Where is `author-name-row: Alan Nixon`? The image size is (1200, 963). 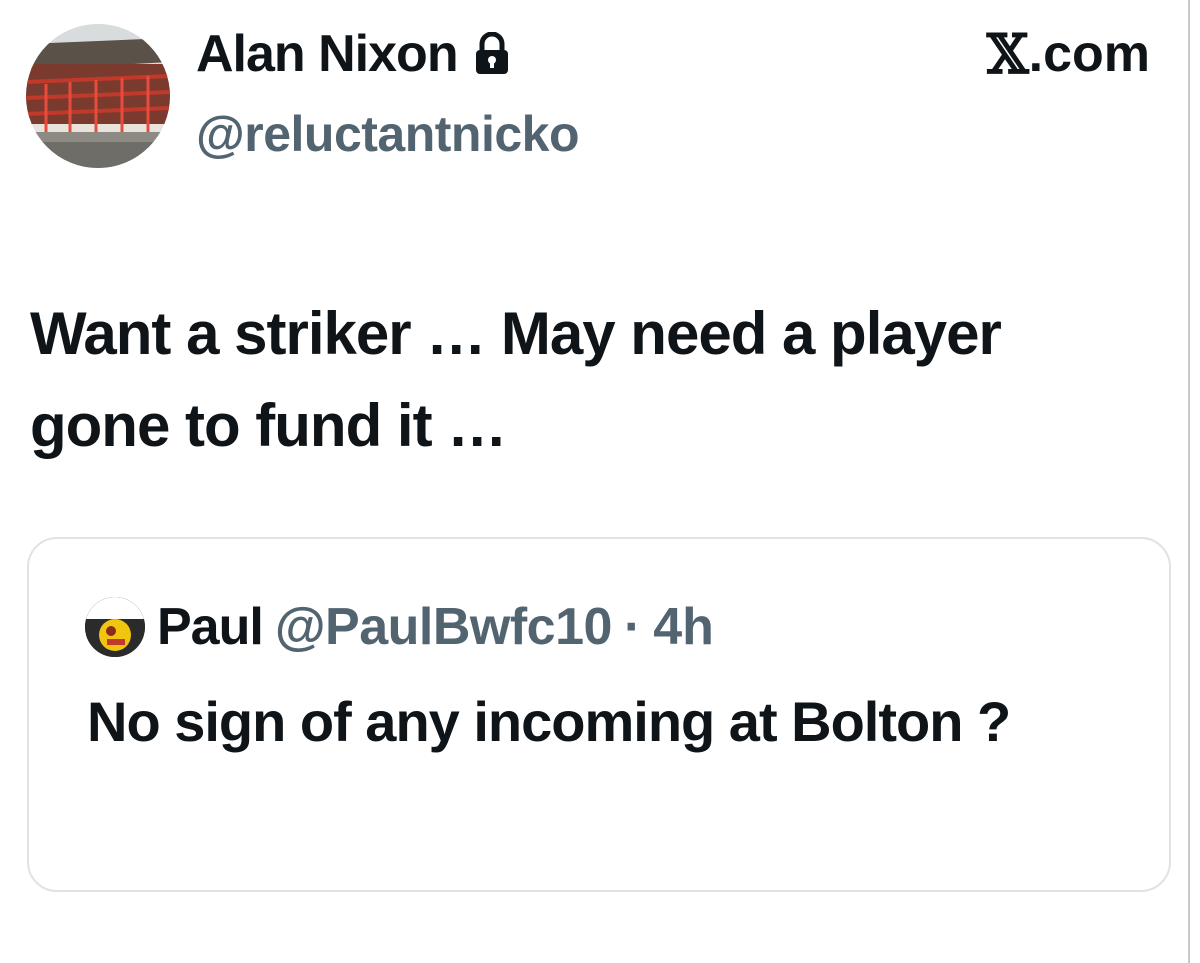 author-name-row: Alan Nixon is located at coordinates (354, 54).